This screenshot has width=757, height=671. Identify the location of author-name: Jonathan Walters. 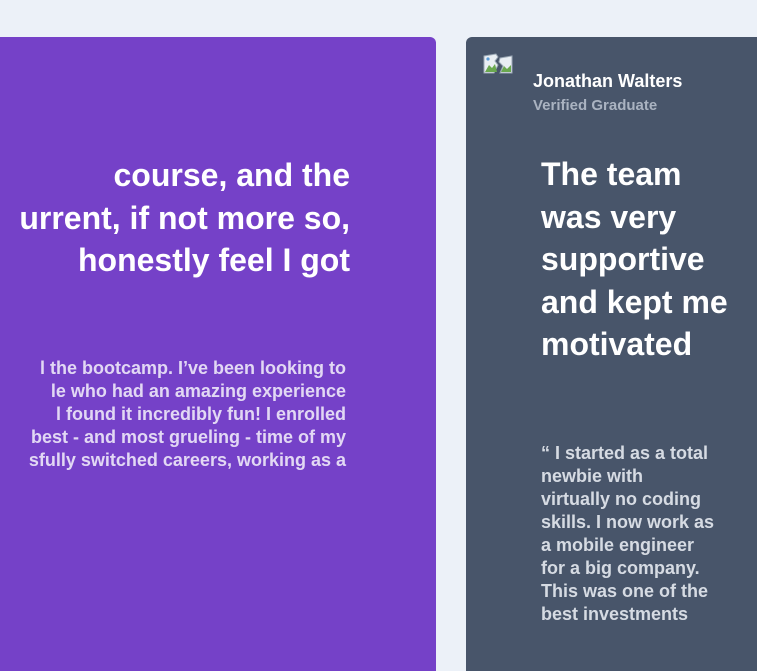
(608, 81).